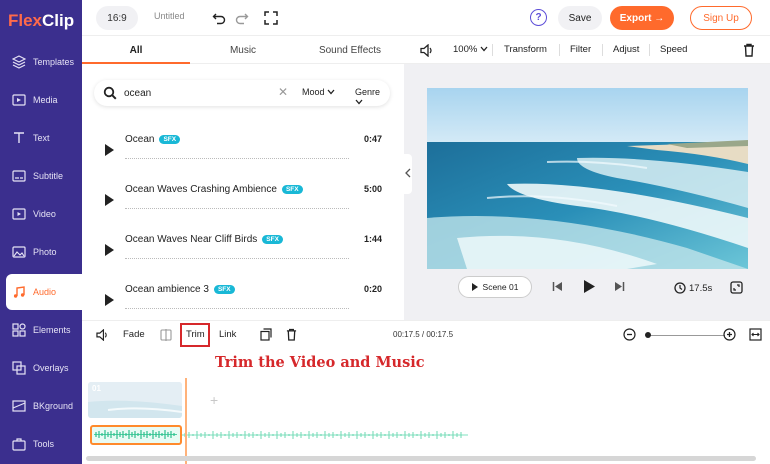 Image resolution: width=770 pixels, height=464 pixels. What do you see at coordinates (500, 287) in the screenshot?
I see `scene-label: Scene 01` at bounding box center [500, 287].